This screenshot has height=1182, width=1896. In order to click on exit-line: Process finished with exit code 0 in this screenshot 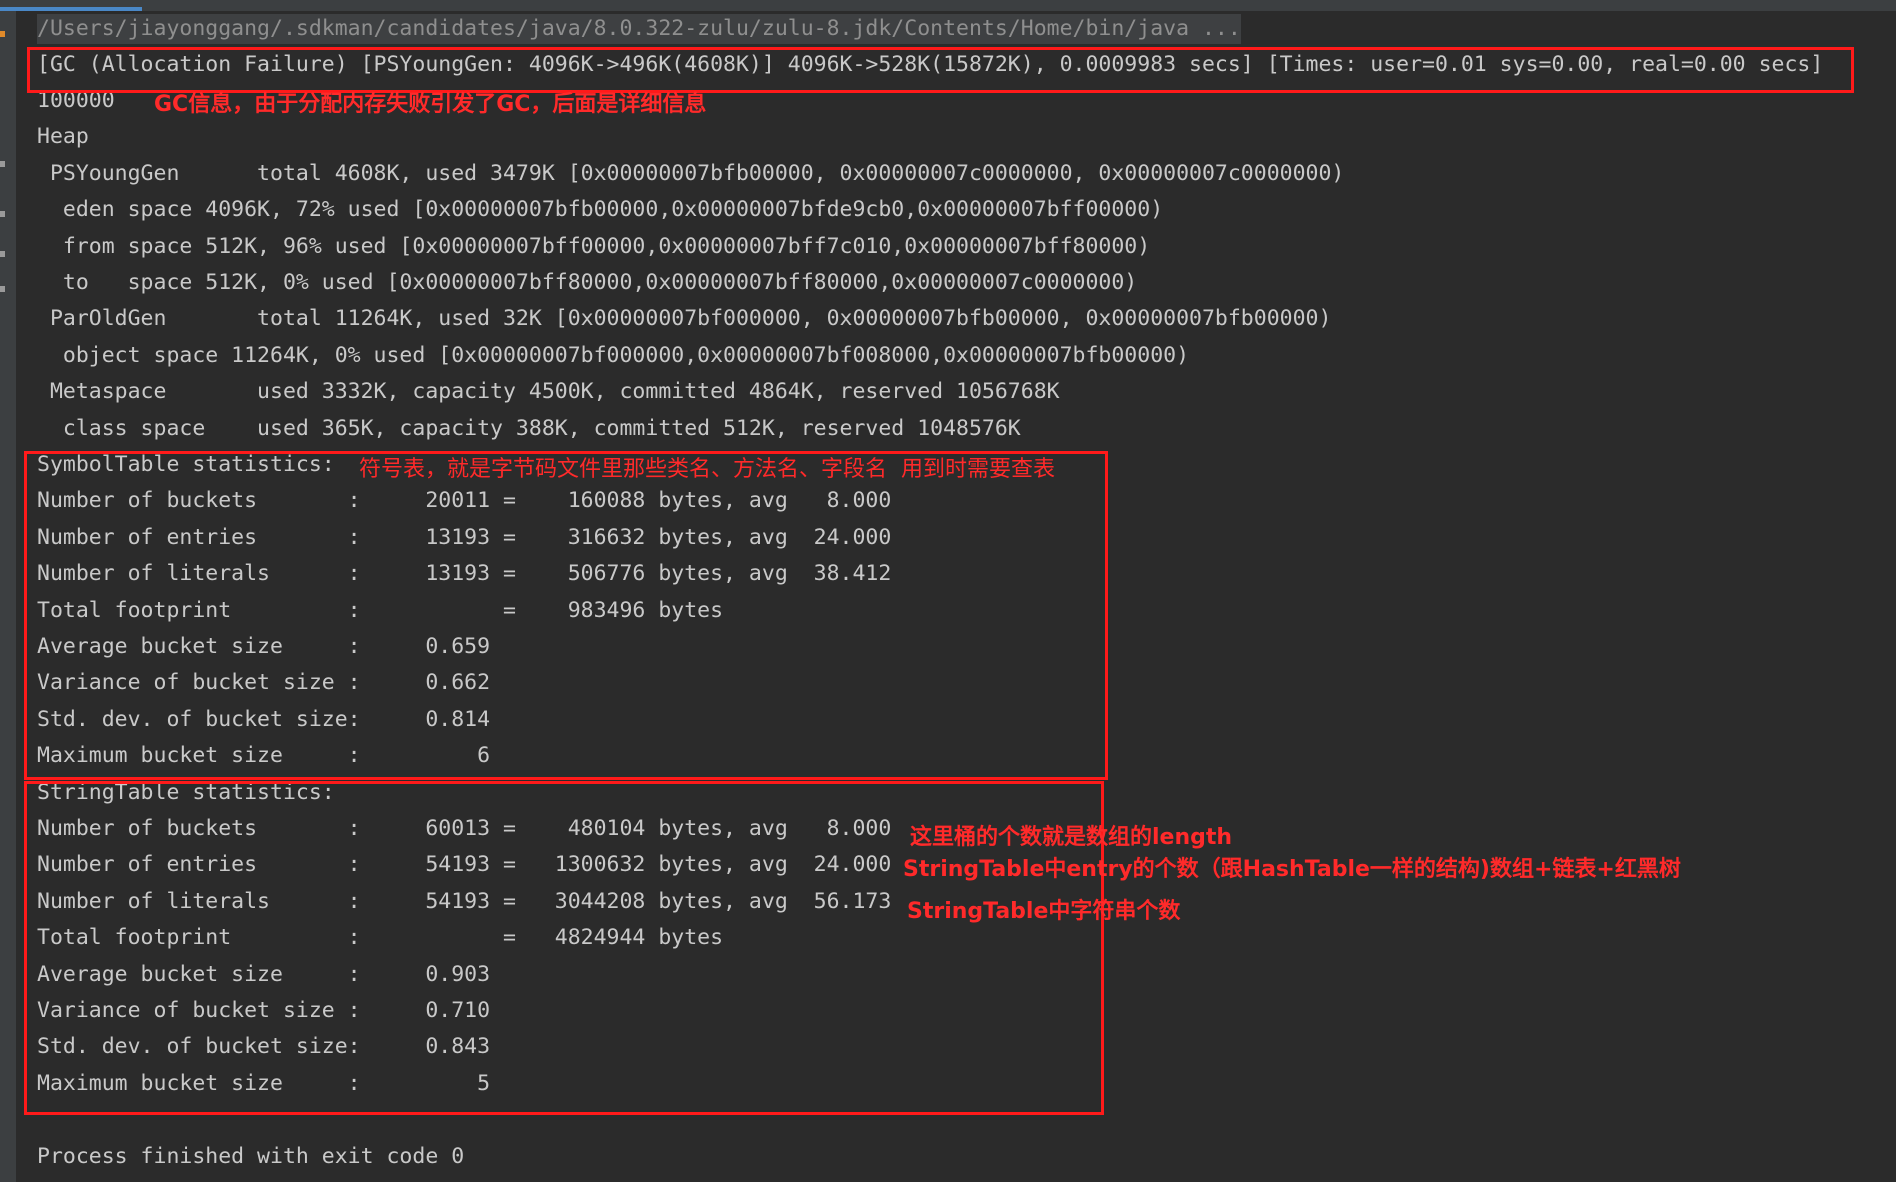, I will do `click(251, 1156)`.